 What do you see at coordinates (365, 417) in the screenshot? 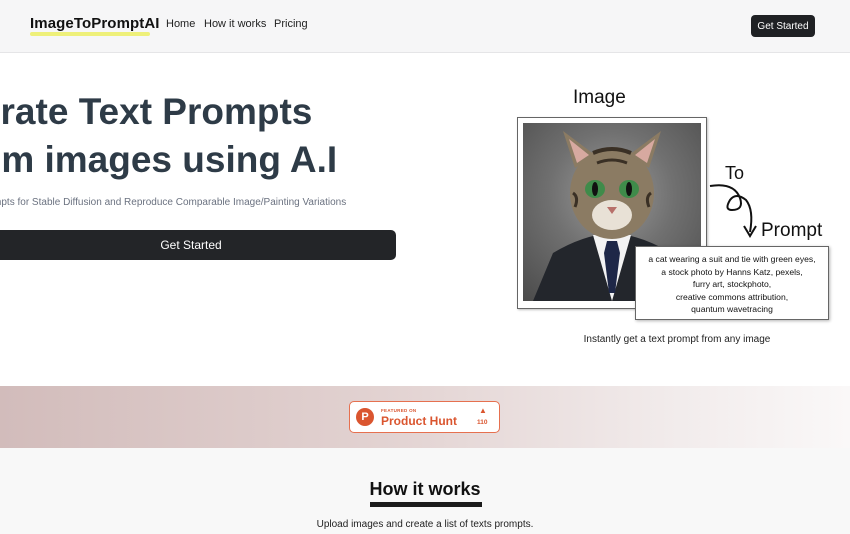
I see `product-hunt-logo-icon: P` at bounding box center [365, 417].